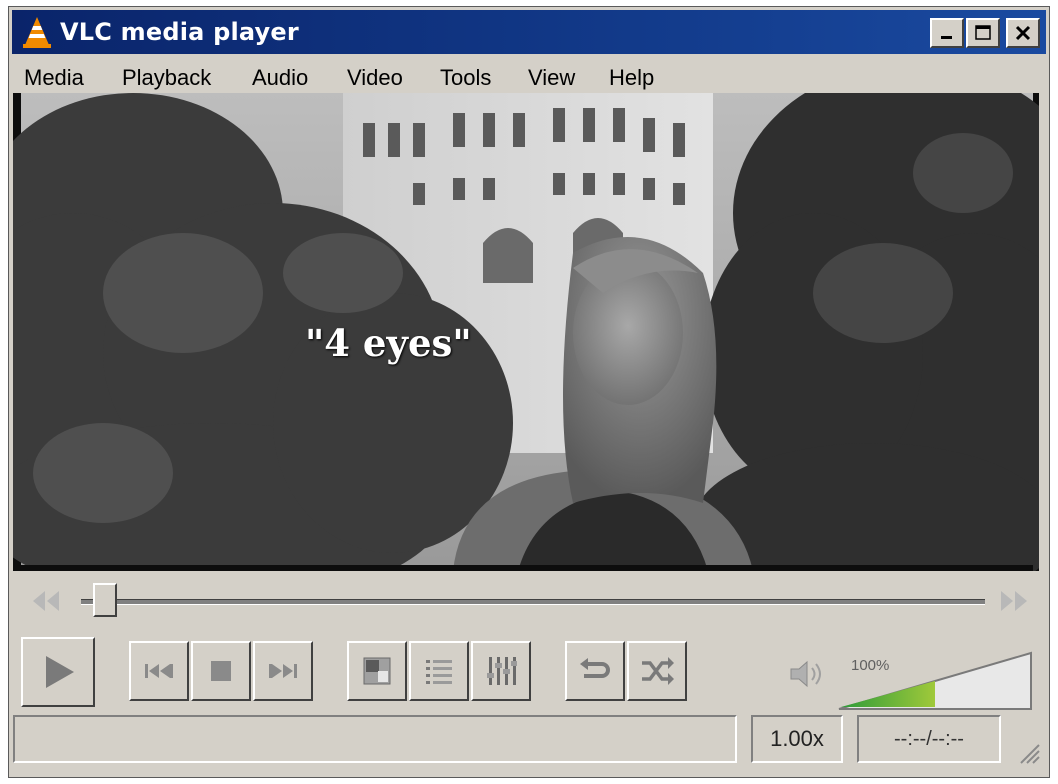 Image resolution: width=1058 pixels, height=784 pixels. What do you see at coordinates (929, 739) in the screenshot?
I see `time-display: --:--/--:--` at bounding box center [929, 739].